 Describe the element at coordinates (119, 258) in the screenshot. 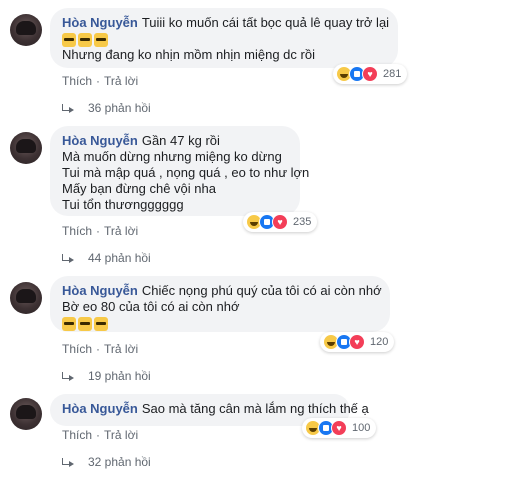

I see `replies-count: 44 phản hồi` at that location.